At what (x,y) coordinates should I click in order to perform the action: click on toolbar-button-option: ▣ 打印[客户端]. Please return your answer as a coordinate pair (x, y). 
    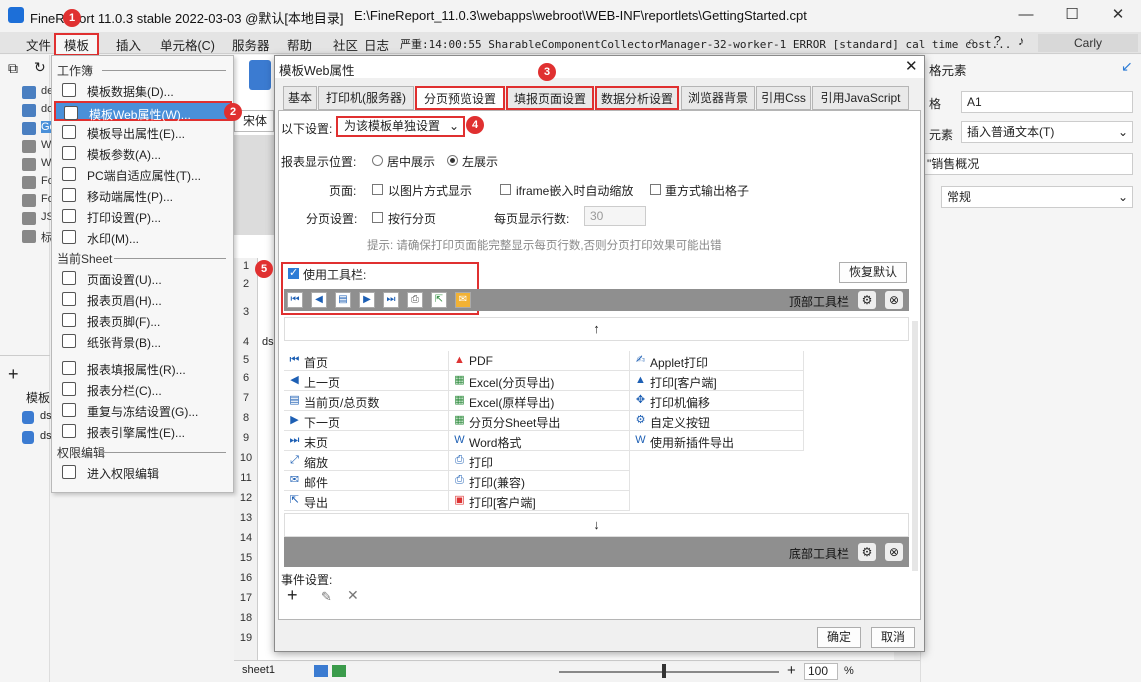
    Looking at the image, I should click on (539, 501).